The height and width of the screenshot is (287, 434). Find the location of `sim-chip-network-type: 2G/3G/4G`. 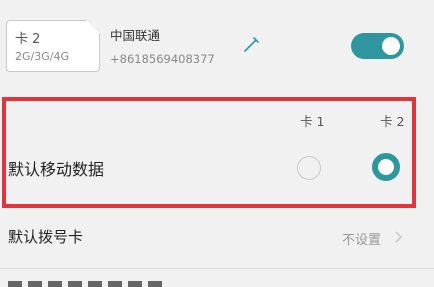

sim-chip-network-type: 2G/3G/4G is located at coordinates (42, 56).